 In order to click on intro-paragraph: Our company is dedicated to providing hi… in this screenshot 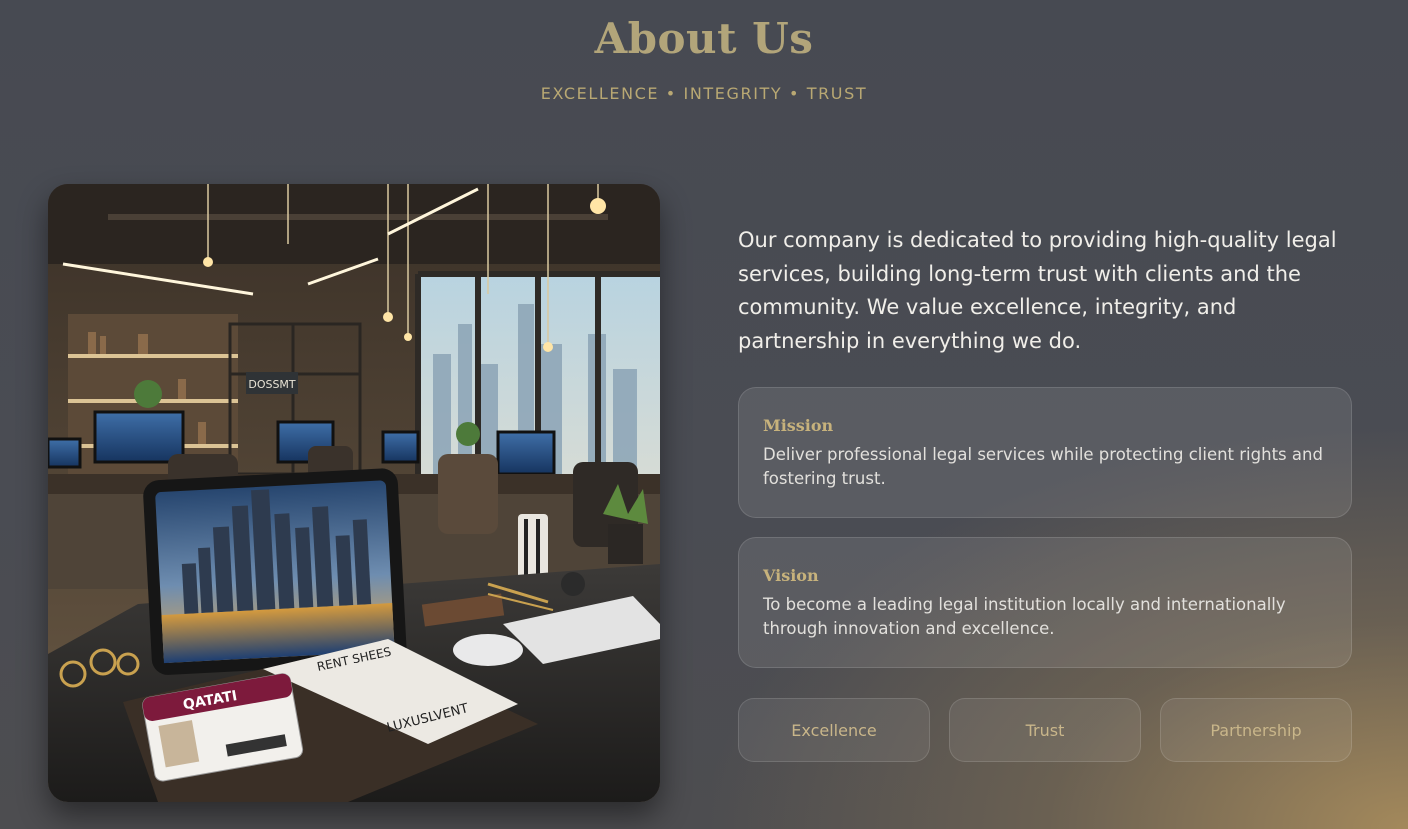, I will do `click(1037, 290)`.